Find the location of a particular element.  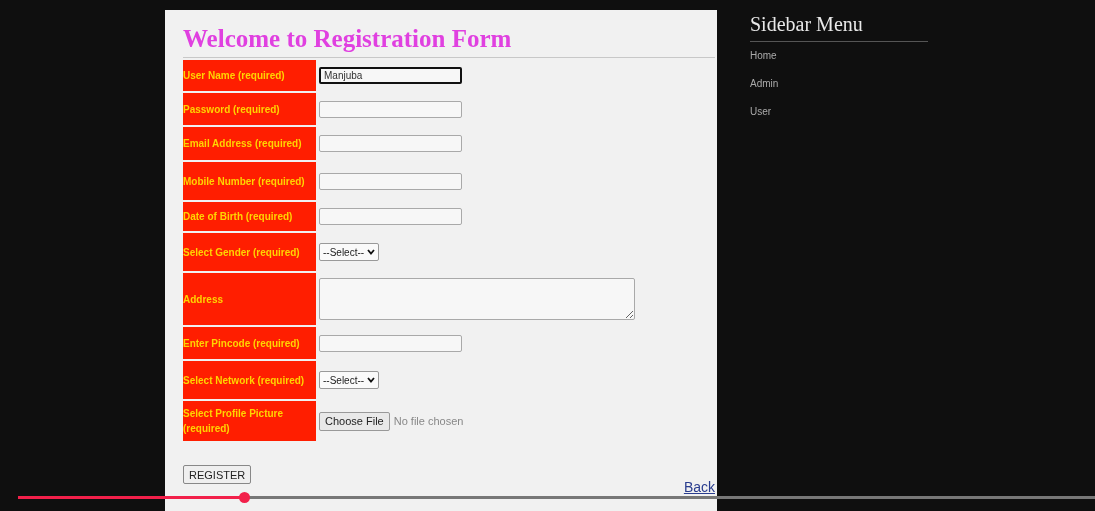

field-label: Date of Birth (required) is located at coordinates (249, 216).